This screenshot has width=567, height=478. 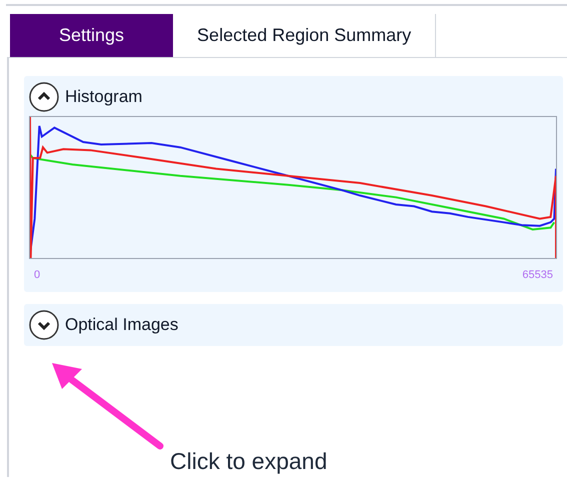 I want to click on section-title: Optical Images, so click(x=121, y=325).